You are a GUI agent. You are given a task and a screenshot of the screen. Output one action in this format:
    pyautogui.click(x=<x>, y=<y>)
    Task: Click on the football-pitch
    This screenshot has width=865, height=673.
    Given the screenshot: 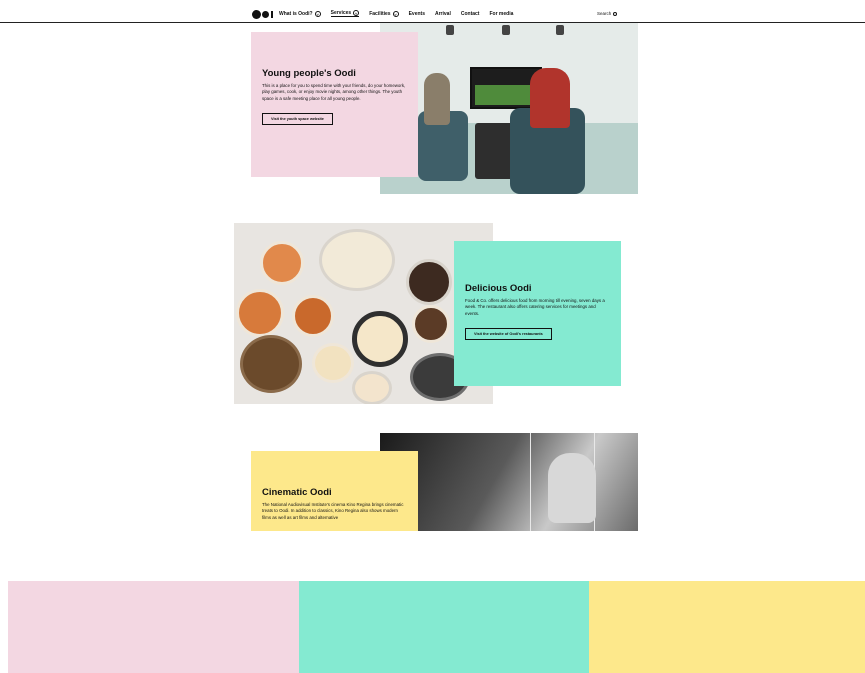 What is the action you would take?
    pyautogui.click(x=506, y=95)
    